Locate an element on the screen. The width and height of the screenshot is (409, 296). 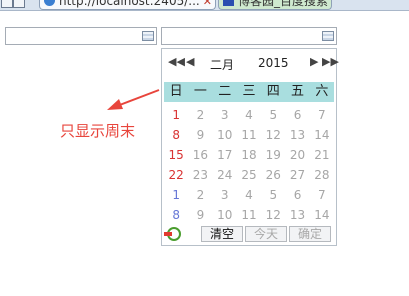
day-cell-disabled: 20 is located at coordinates (297, 155).